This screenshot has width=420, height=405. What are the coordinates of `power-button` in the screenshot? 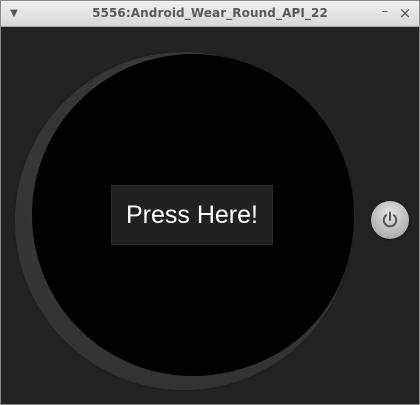 It's located at (390, 220).